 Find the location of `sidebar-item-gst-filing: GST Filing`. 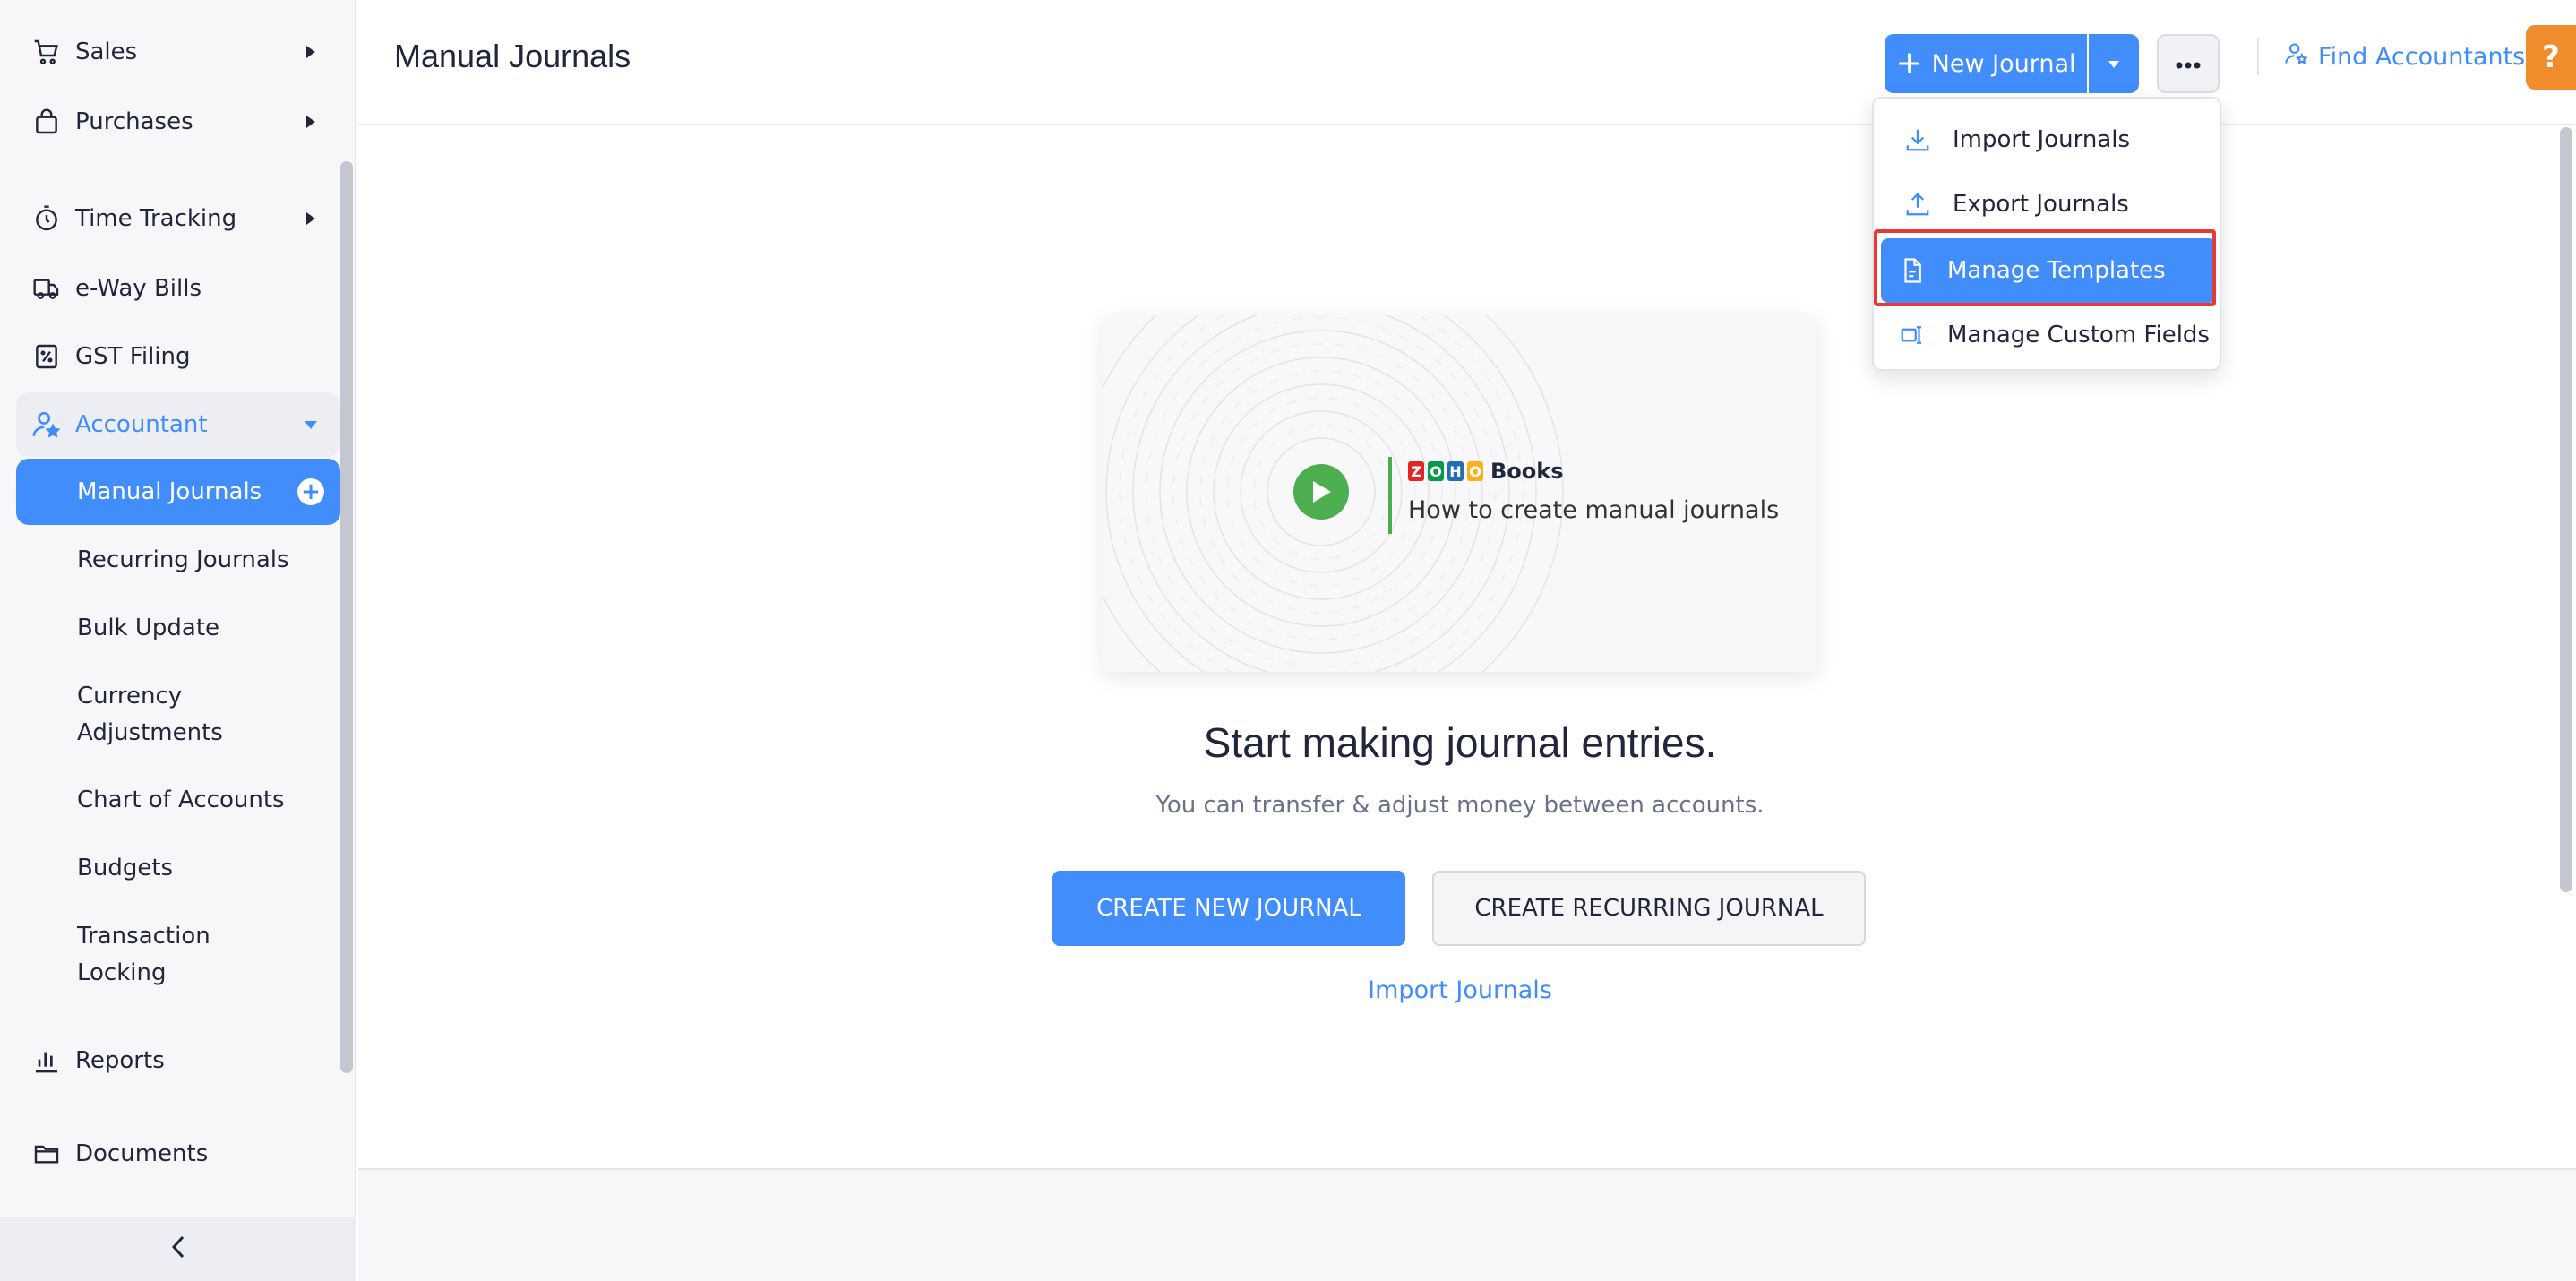

sidebar-item-gst-filing: GST Filing is located at coordinates (178, 356).